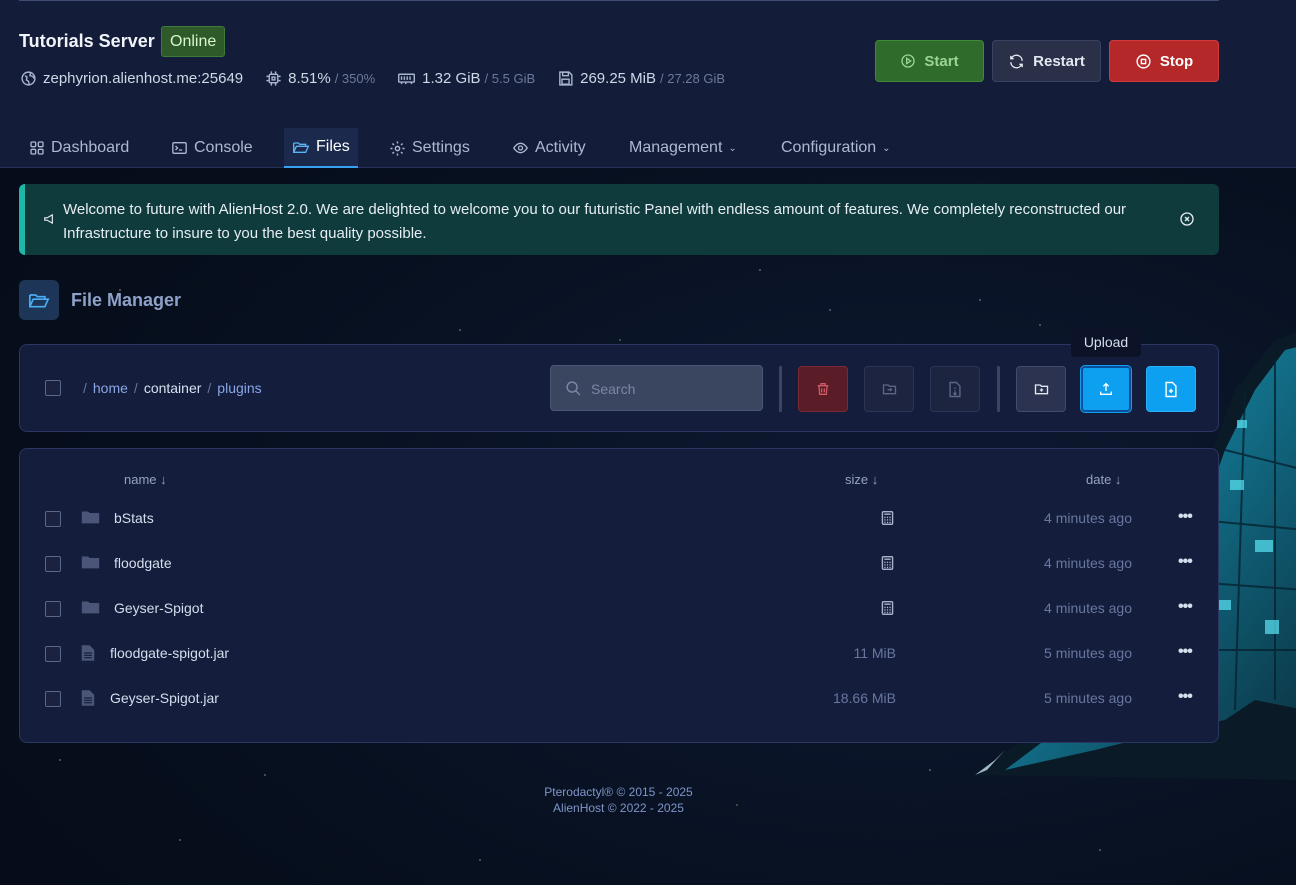 This screenshot has height=885, width=1296. Describe the element at coordinates (619, 564) in the screenshot. I see `file-row: floodgate 4 minutes ago •••` at that location.